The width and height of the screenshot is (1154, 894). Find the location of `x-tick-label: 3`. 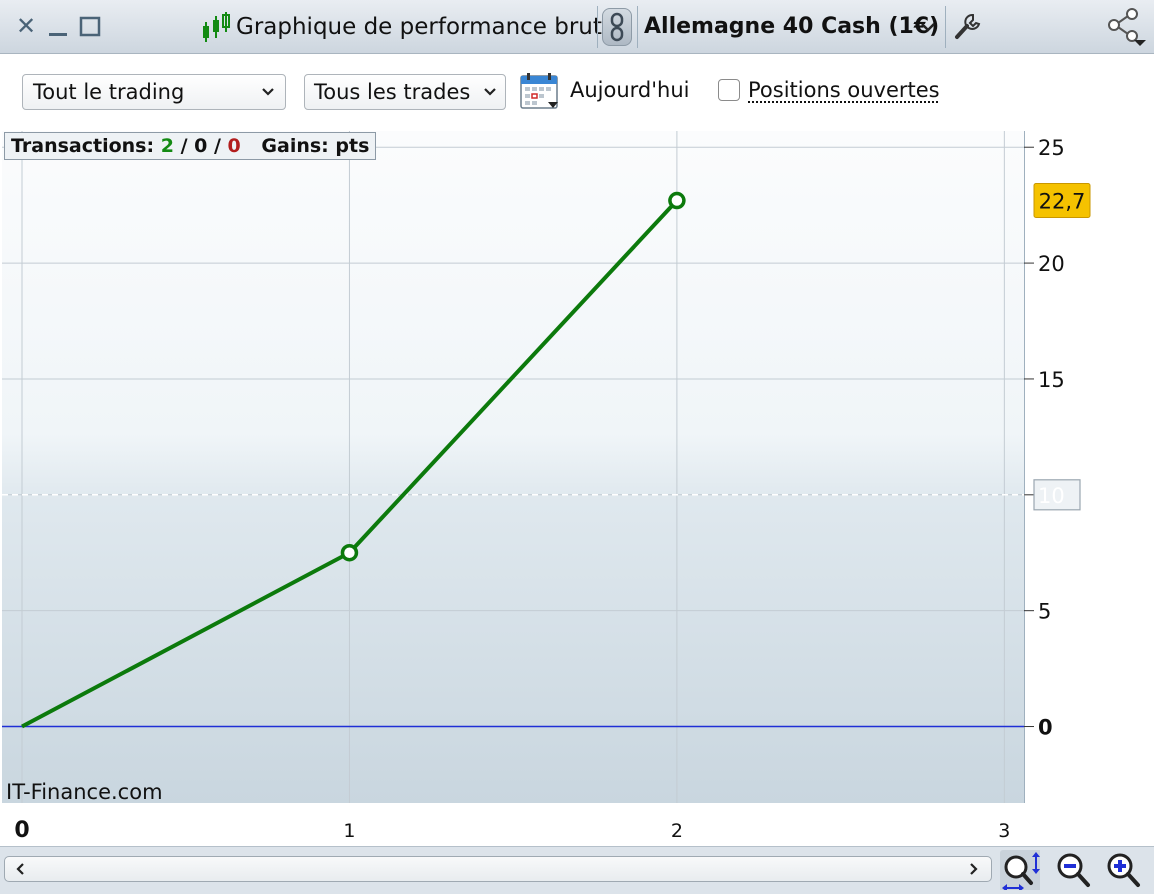

x-tick-label: 3 is located at coordinates (1004, 831).